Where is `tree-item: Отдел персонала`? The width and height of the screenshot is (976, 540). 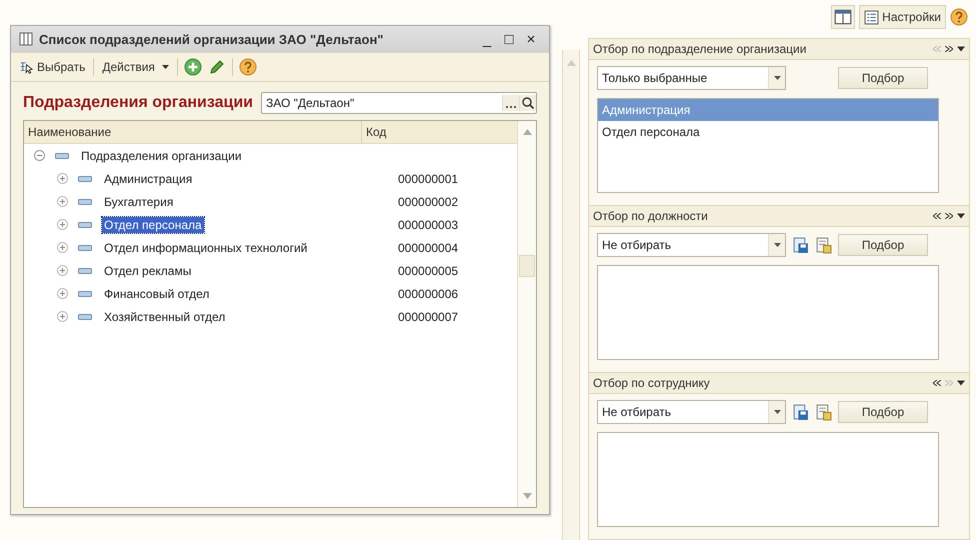
tree-item: Отдел персонала is located at coordinates (153, 224).